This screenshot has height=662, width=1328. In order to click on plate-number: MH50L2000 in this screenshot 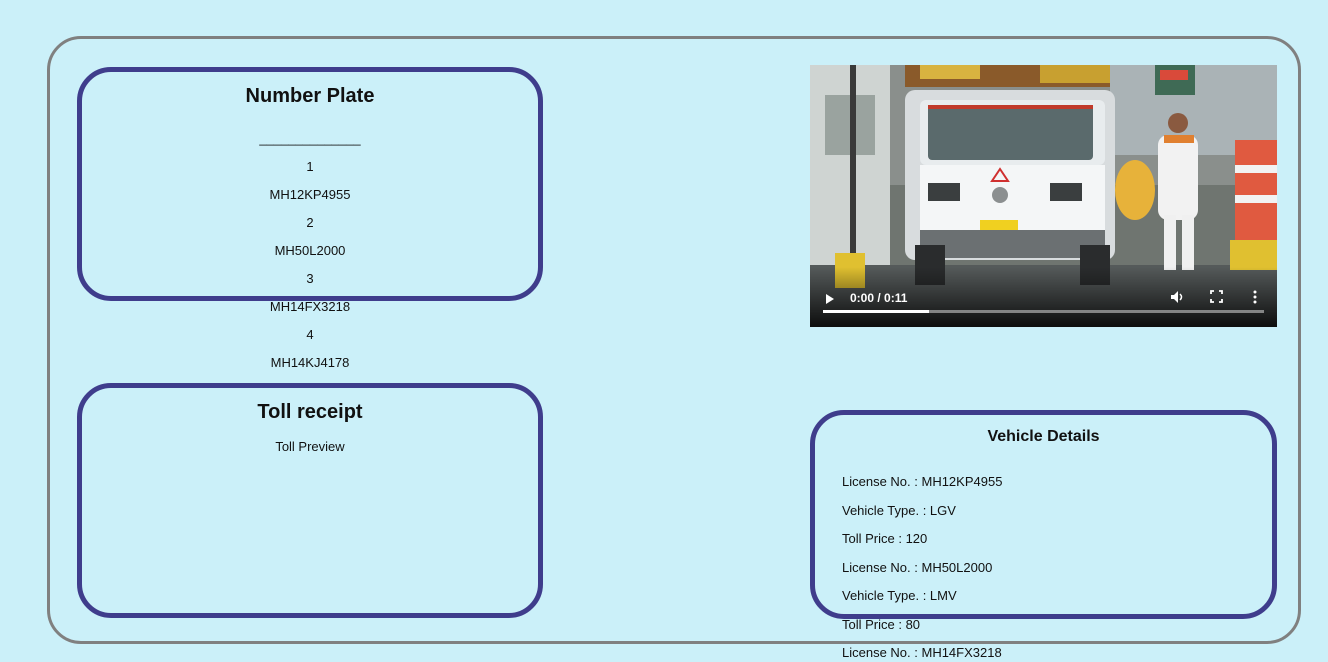, I will do `click(310, 250)`.